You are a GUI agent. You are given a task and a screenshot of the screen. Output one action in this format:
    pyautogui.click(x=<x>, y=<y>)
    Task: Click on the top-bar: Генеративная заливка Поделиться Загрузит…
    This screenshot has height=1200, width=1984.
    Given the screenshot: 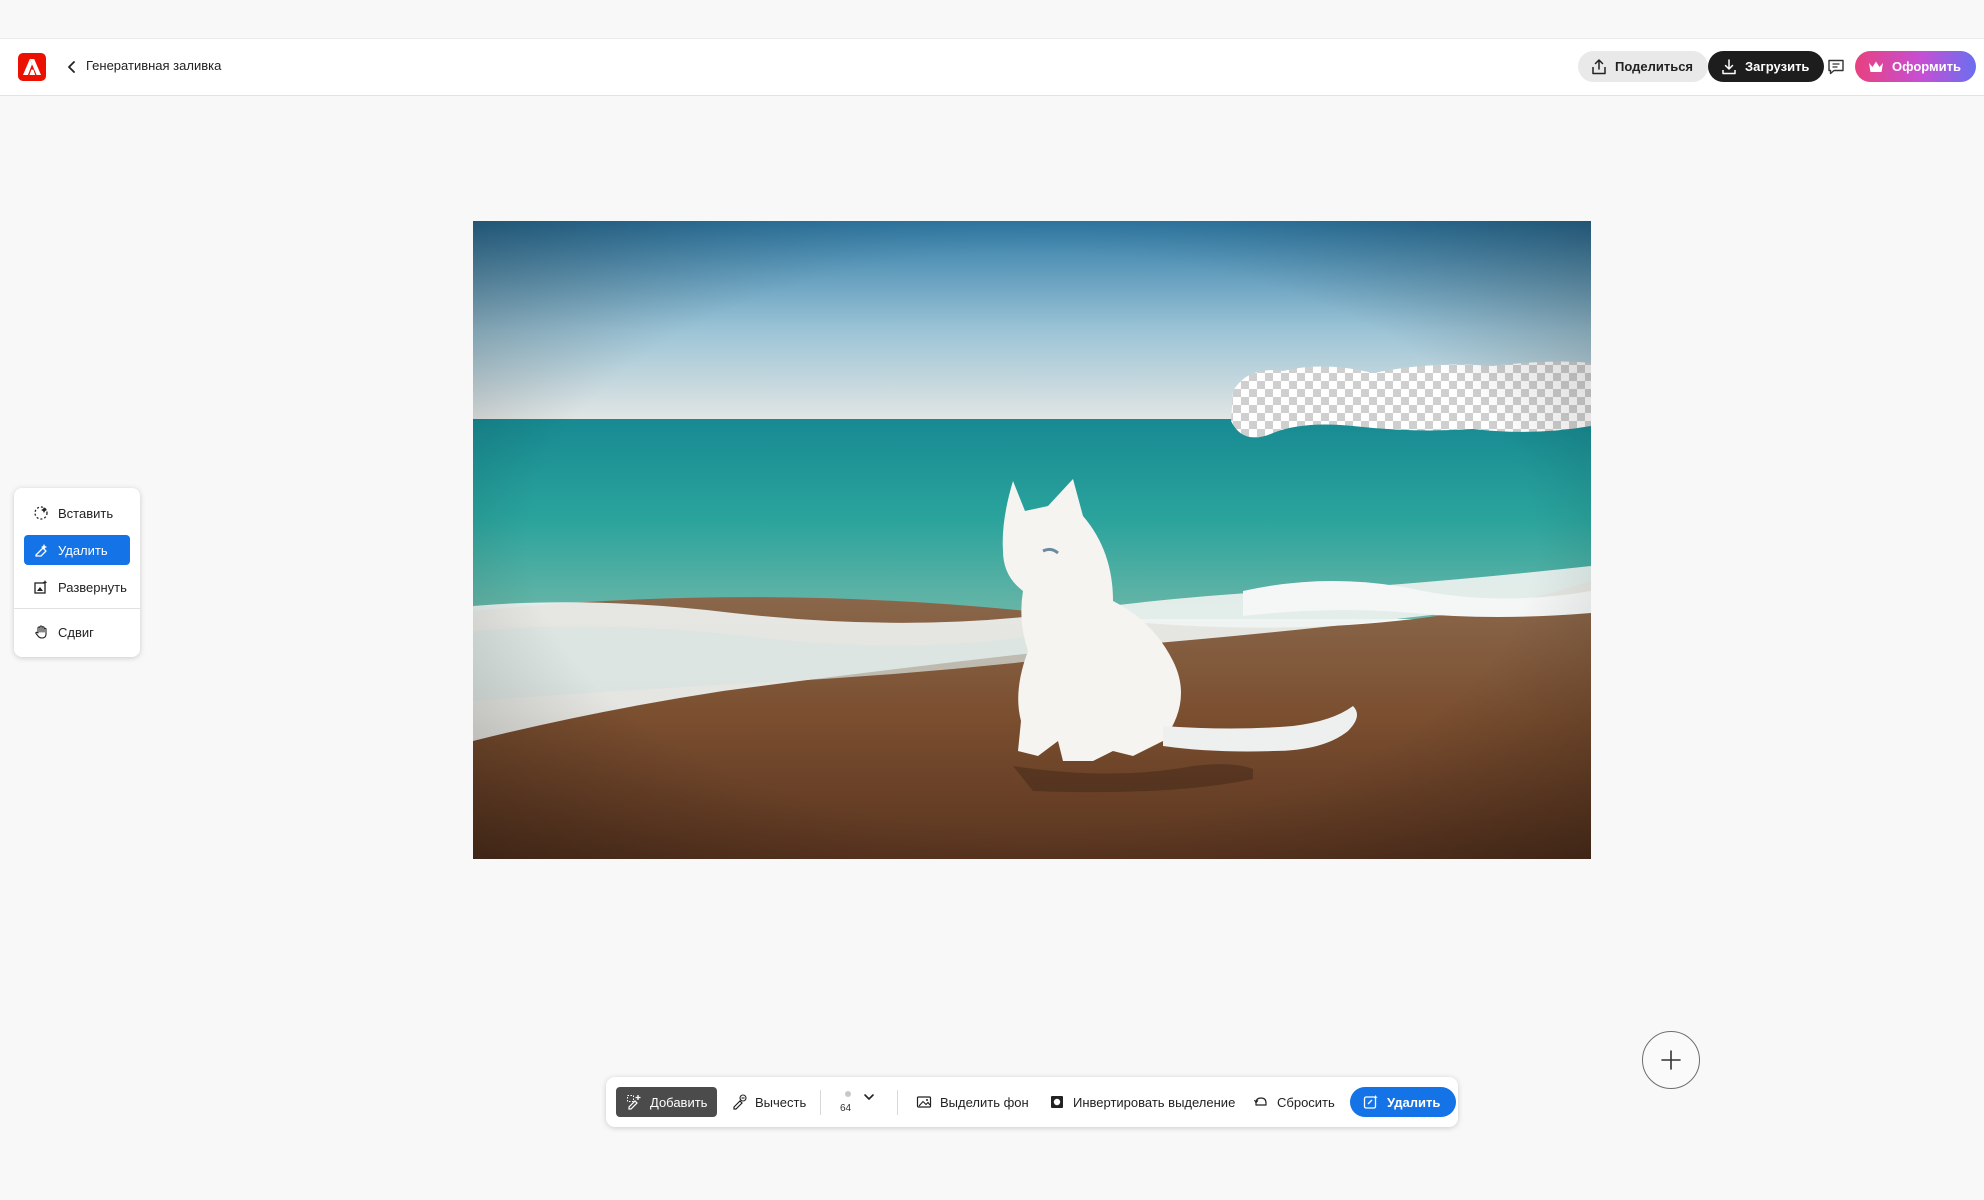 What is the action you would take?
    pyautogui.click(x=992, y=67)
    